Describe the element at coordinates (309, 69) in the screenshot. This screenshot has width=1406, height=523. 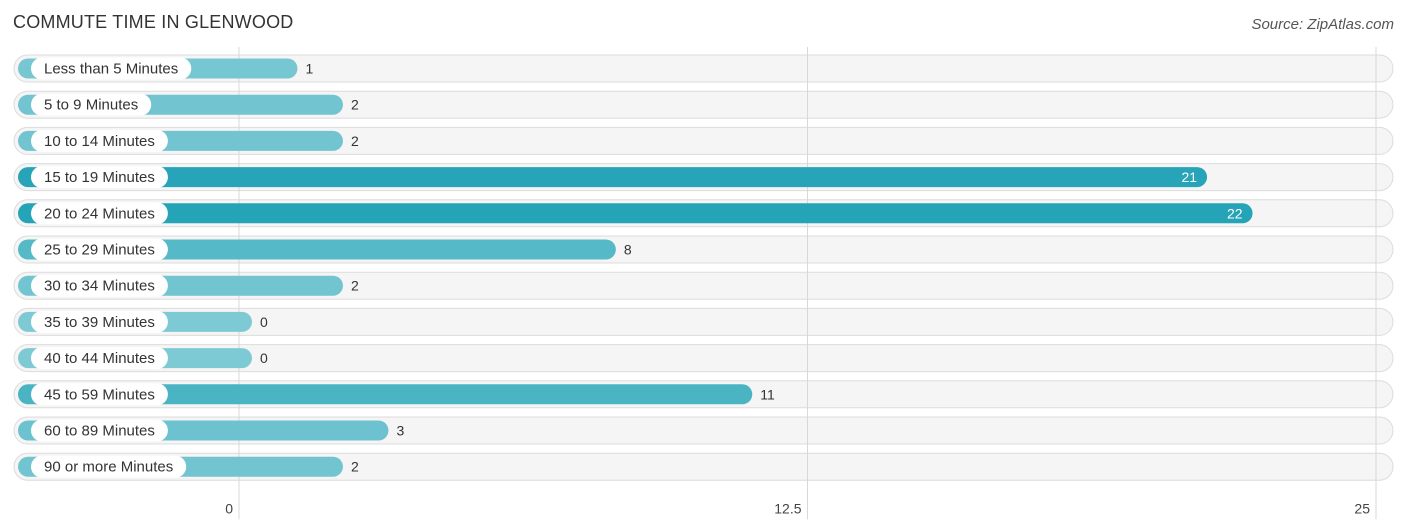
I see `value-label: 1` at that location.